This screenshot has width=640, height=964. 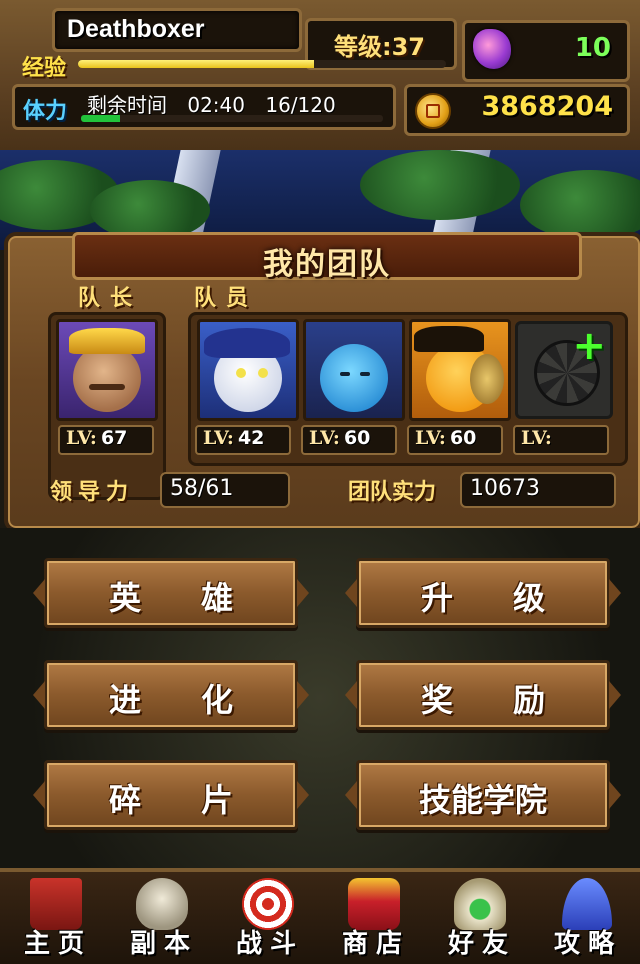 I want to click on nav-shop: 商店, so click(x=372, y=918).